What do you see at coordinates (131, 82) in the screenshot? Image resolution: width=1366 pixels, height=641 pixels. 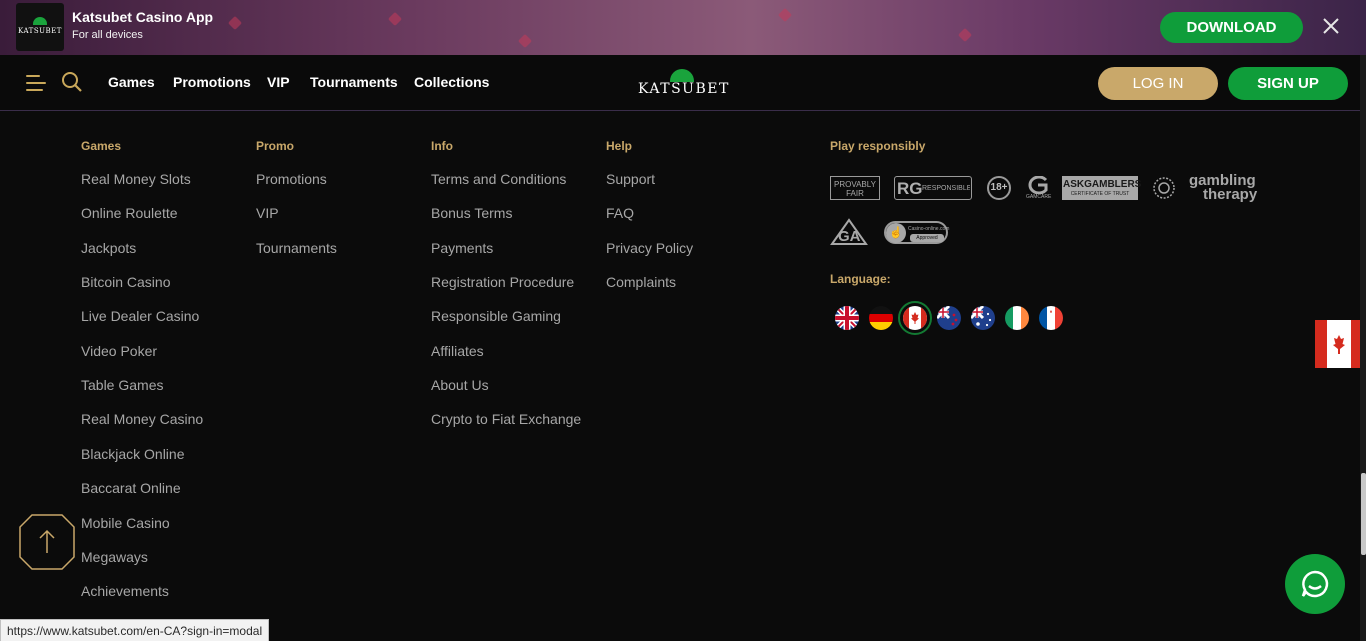 I see `nav-games: Games` at bounding box center [131, 82].